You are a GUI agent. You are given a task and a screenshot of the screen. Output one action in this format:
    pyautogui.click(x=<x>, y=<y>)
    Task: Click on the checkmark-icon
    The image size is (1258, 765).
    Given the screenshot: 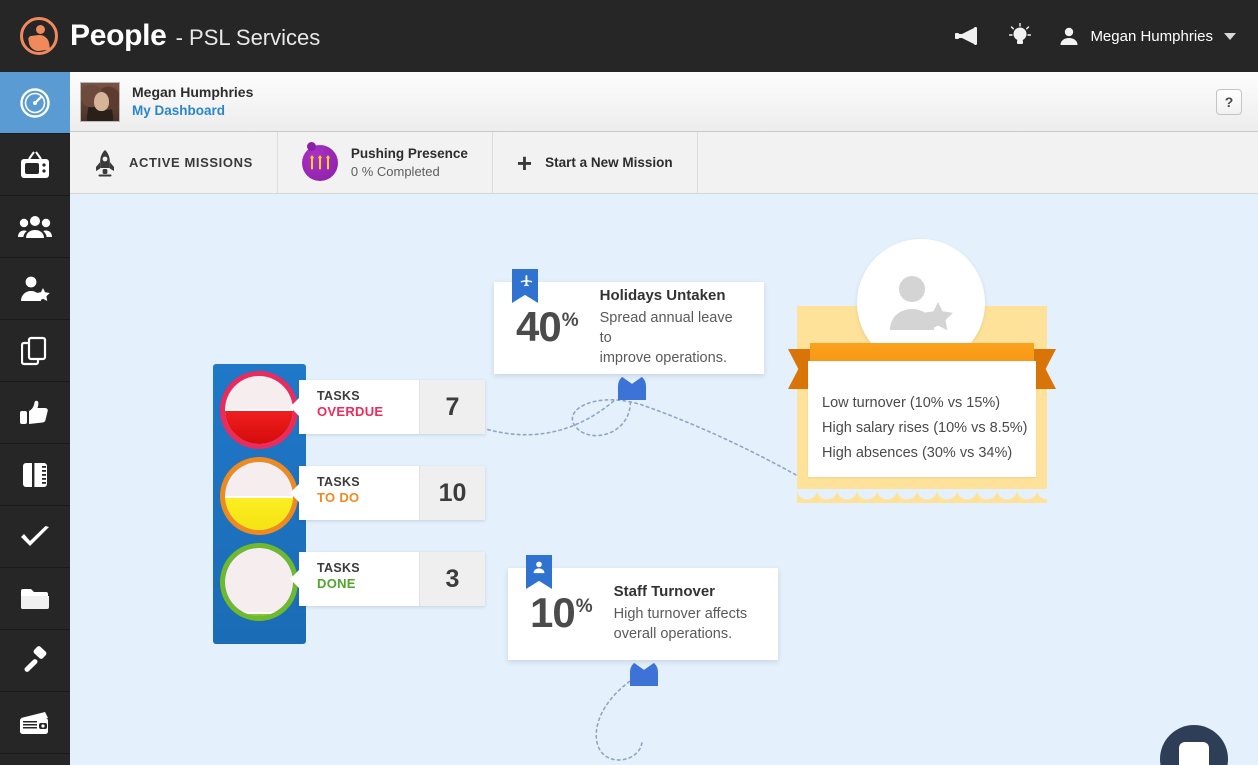 What is the action you would take?
    pyautogui.click(x=35, y=535)
    